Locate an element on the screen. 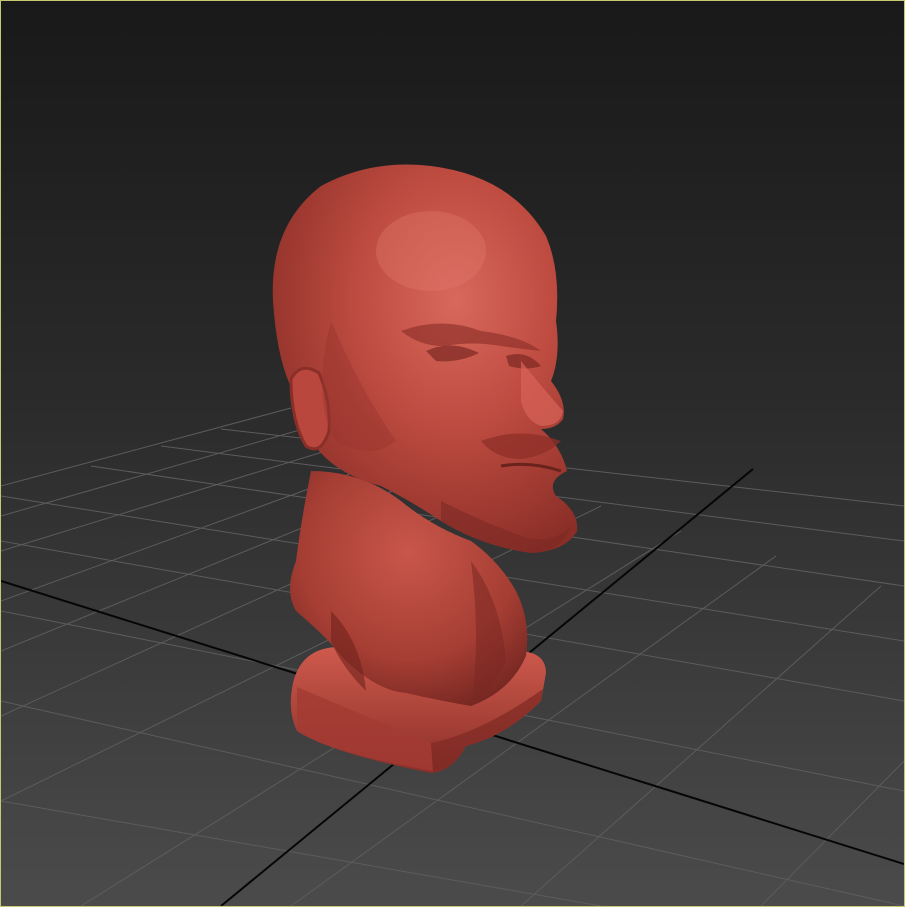 The height and width of the screenshot is (907, 905). forehead-highlight is located at coordinates (431, 251).